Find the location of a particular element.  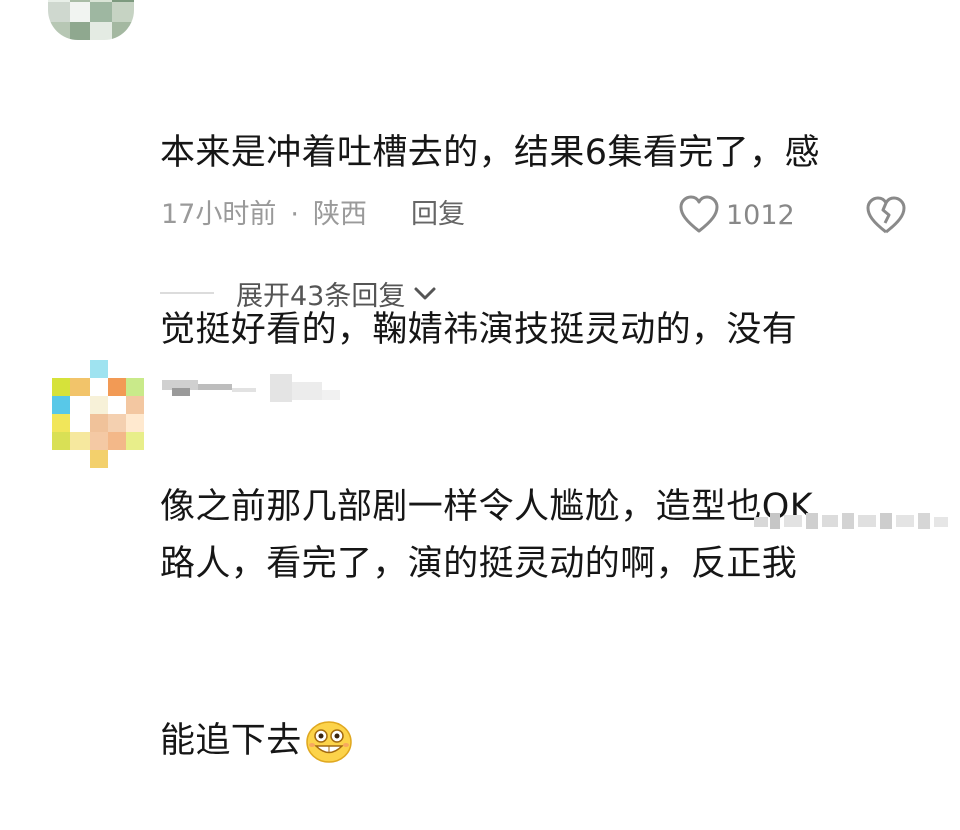

comment-line: 路人，看完了，演的挺灵动的啊，反正我 is located at coordinates (479, 564).